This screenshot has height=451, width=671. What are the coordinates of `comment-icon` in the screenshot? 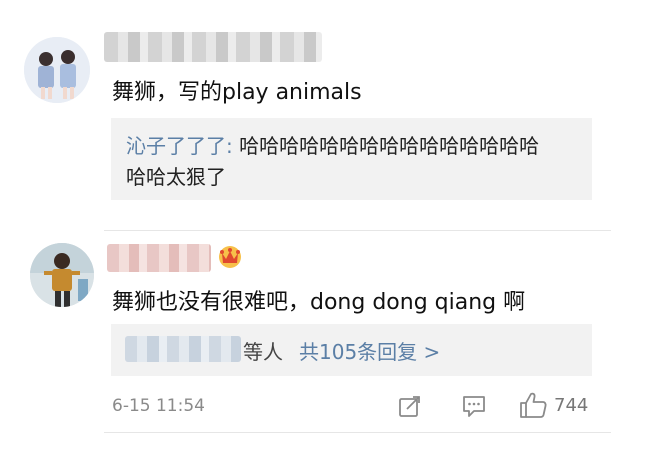 It's located at (474, 406).